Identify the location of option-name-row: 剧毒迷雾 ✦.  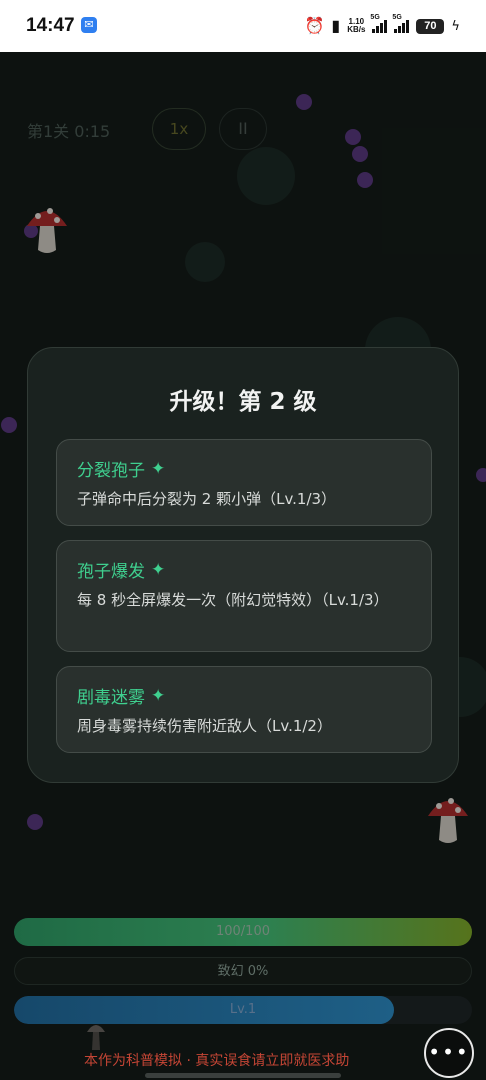
(244, 696).